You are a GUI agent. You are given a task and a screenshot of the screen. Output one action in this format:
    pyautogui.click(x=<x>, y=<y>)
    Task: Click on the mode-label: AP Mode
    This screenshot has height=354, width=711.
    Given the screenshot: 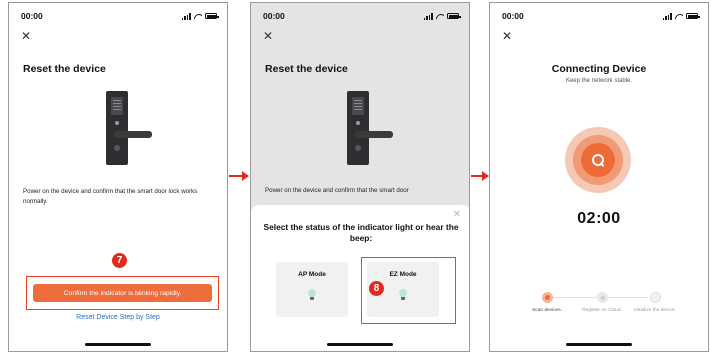 What is the action you would take?
    pyautogui.click(x=312, y=274)
    